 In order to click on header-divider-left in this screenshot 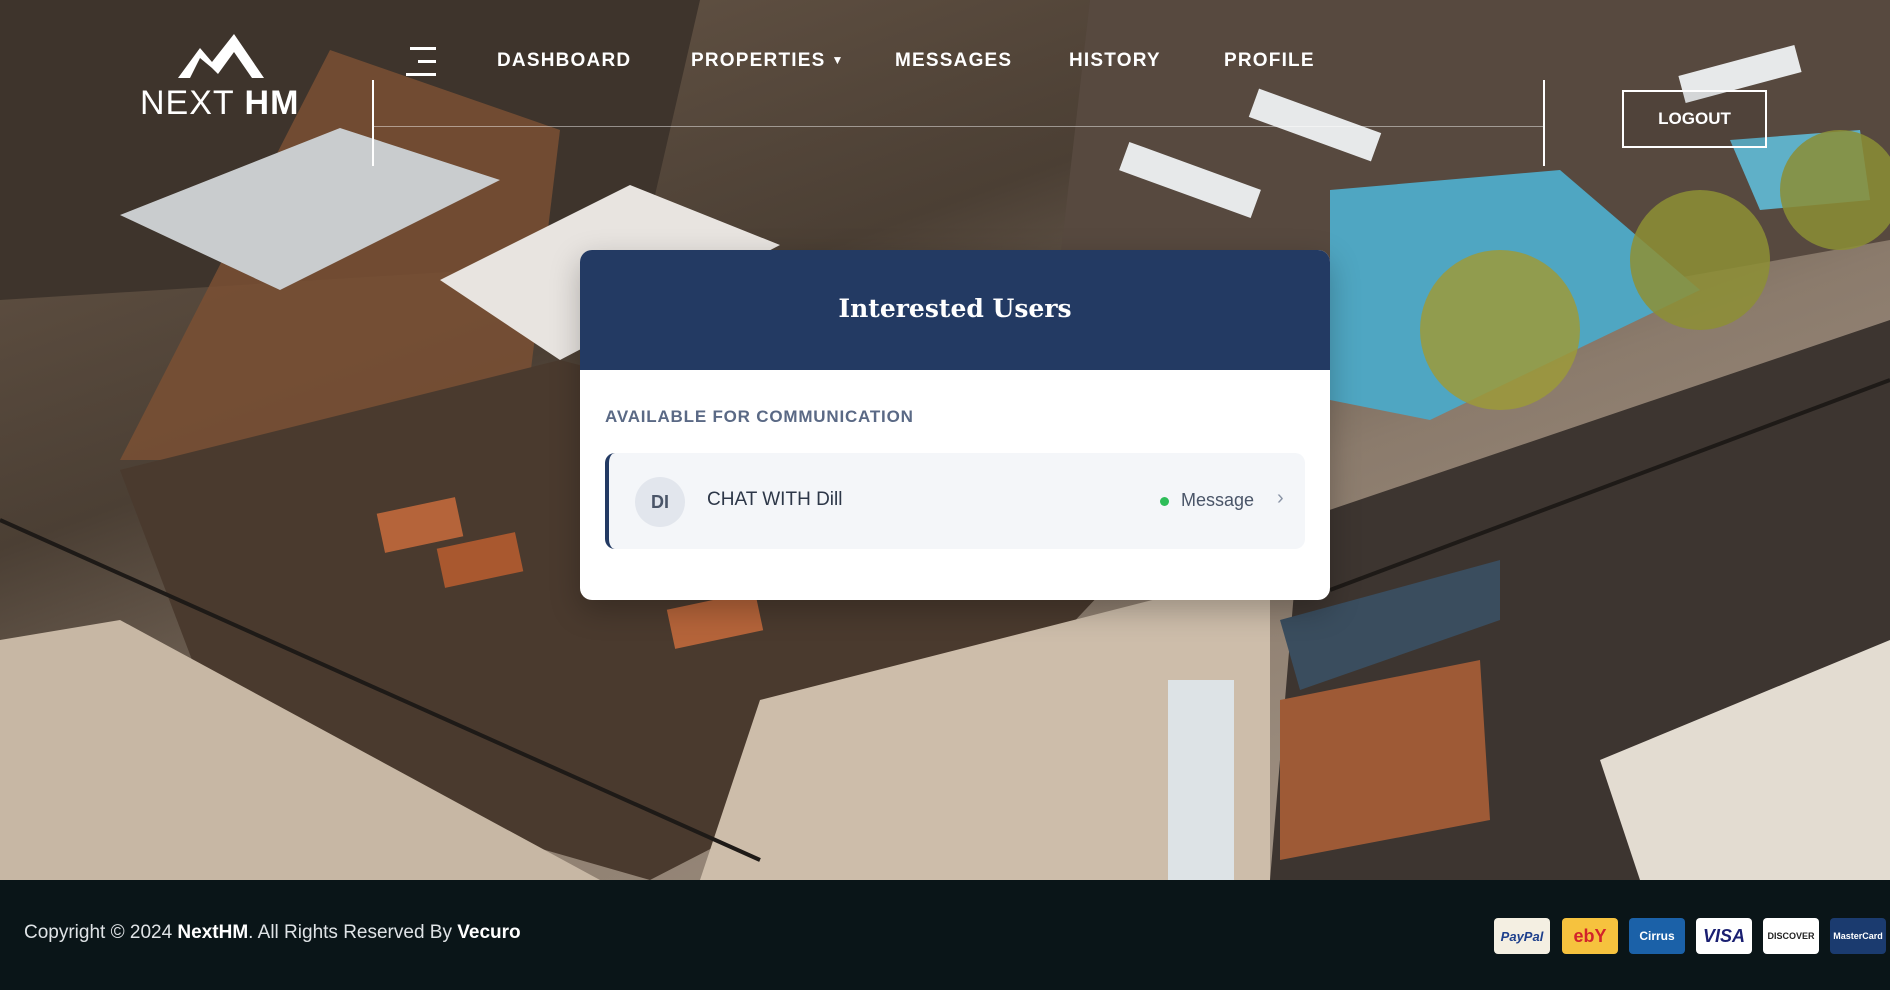, I will do `click(373, 123)`.